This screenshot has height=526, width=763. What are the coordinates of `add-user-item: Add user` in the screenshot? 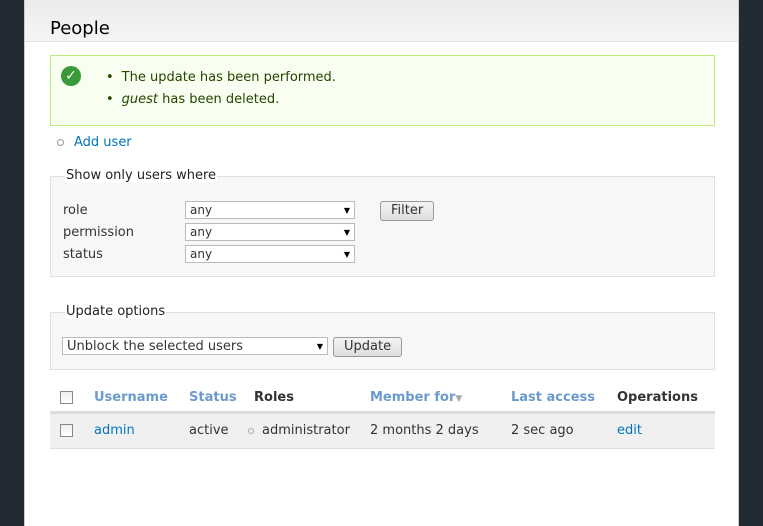 It's located at (94, 142).